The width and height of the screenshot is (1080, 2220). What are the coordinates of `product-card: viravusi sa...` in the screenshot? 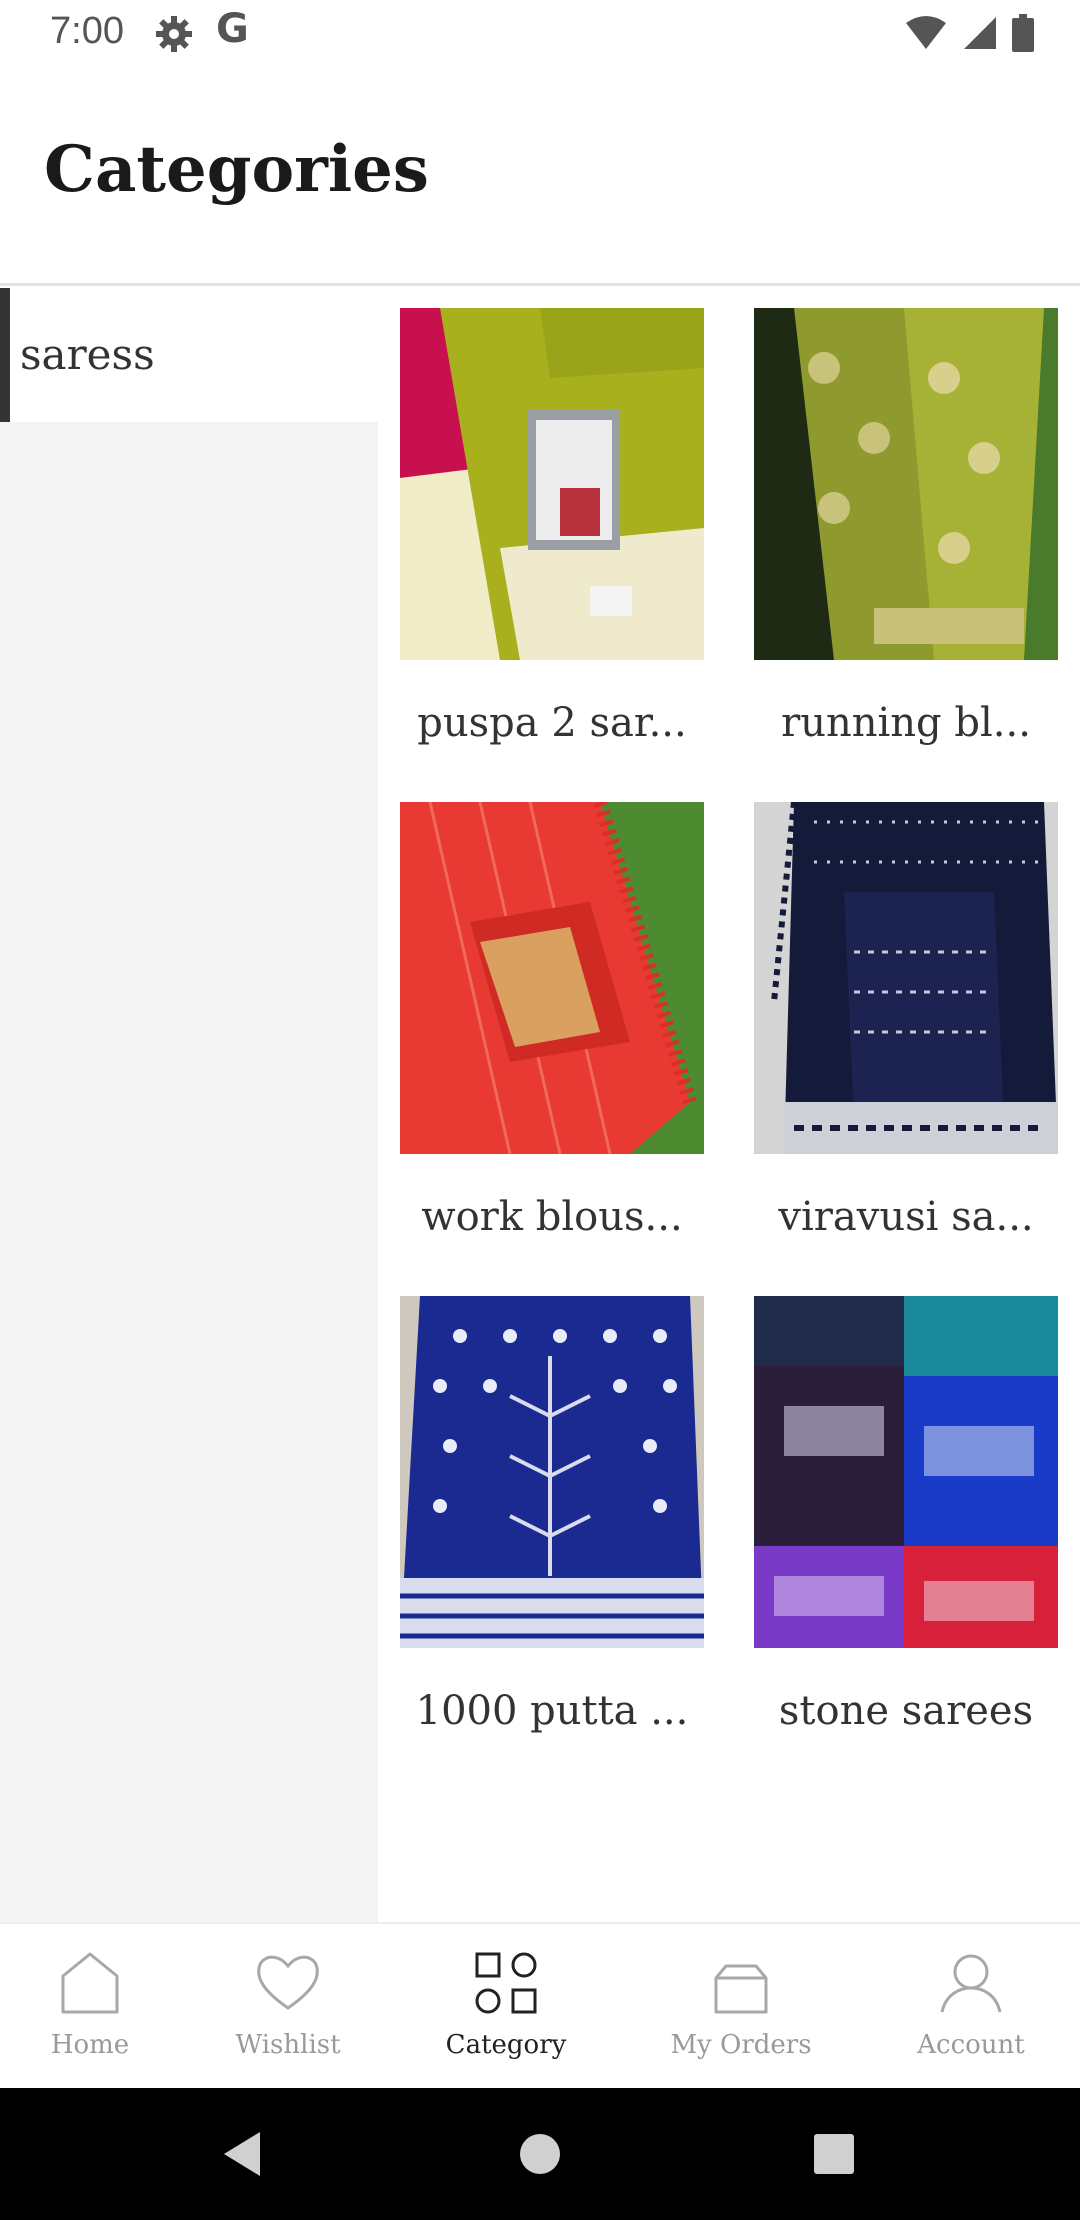 It's located at (906, 1022).